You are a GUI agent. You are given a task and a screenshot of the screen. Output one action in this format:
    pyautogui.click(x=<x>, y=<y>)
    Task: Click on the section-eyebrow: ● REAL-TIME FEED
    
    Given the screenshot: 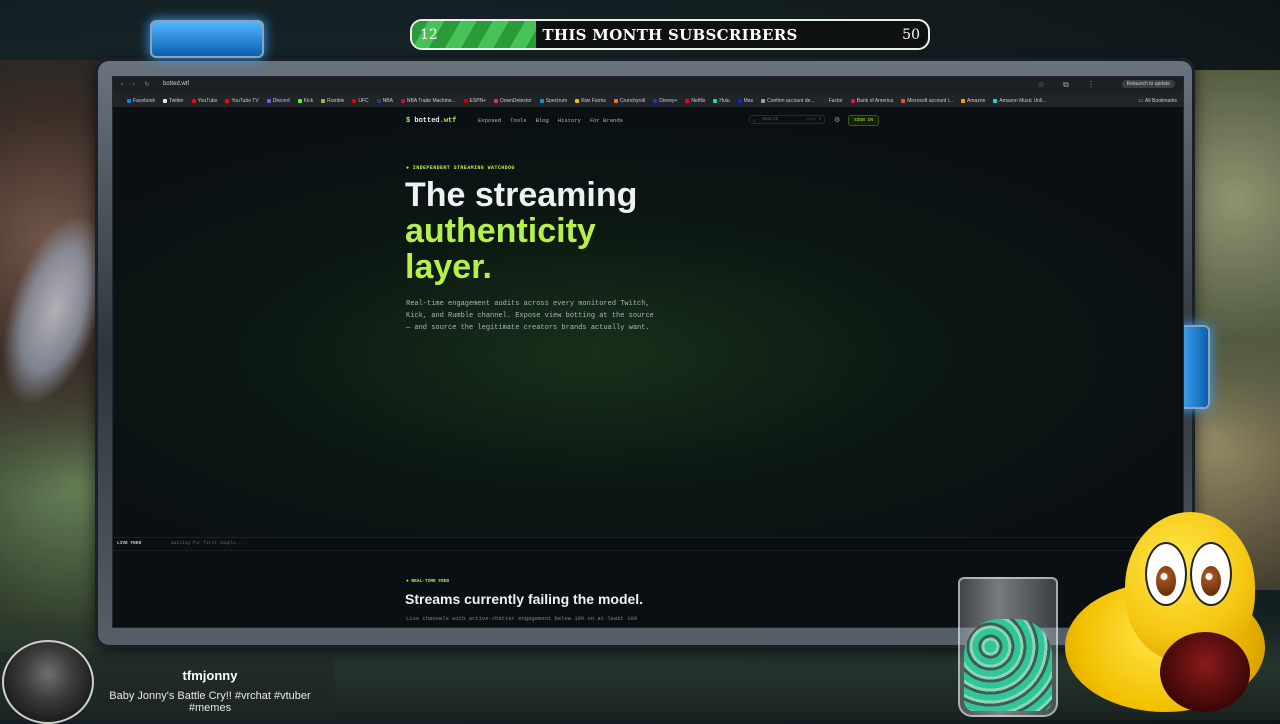 What is the action you would take?
    pyautogui.click(x=428, y=581)
    